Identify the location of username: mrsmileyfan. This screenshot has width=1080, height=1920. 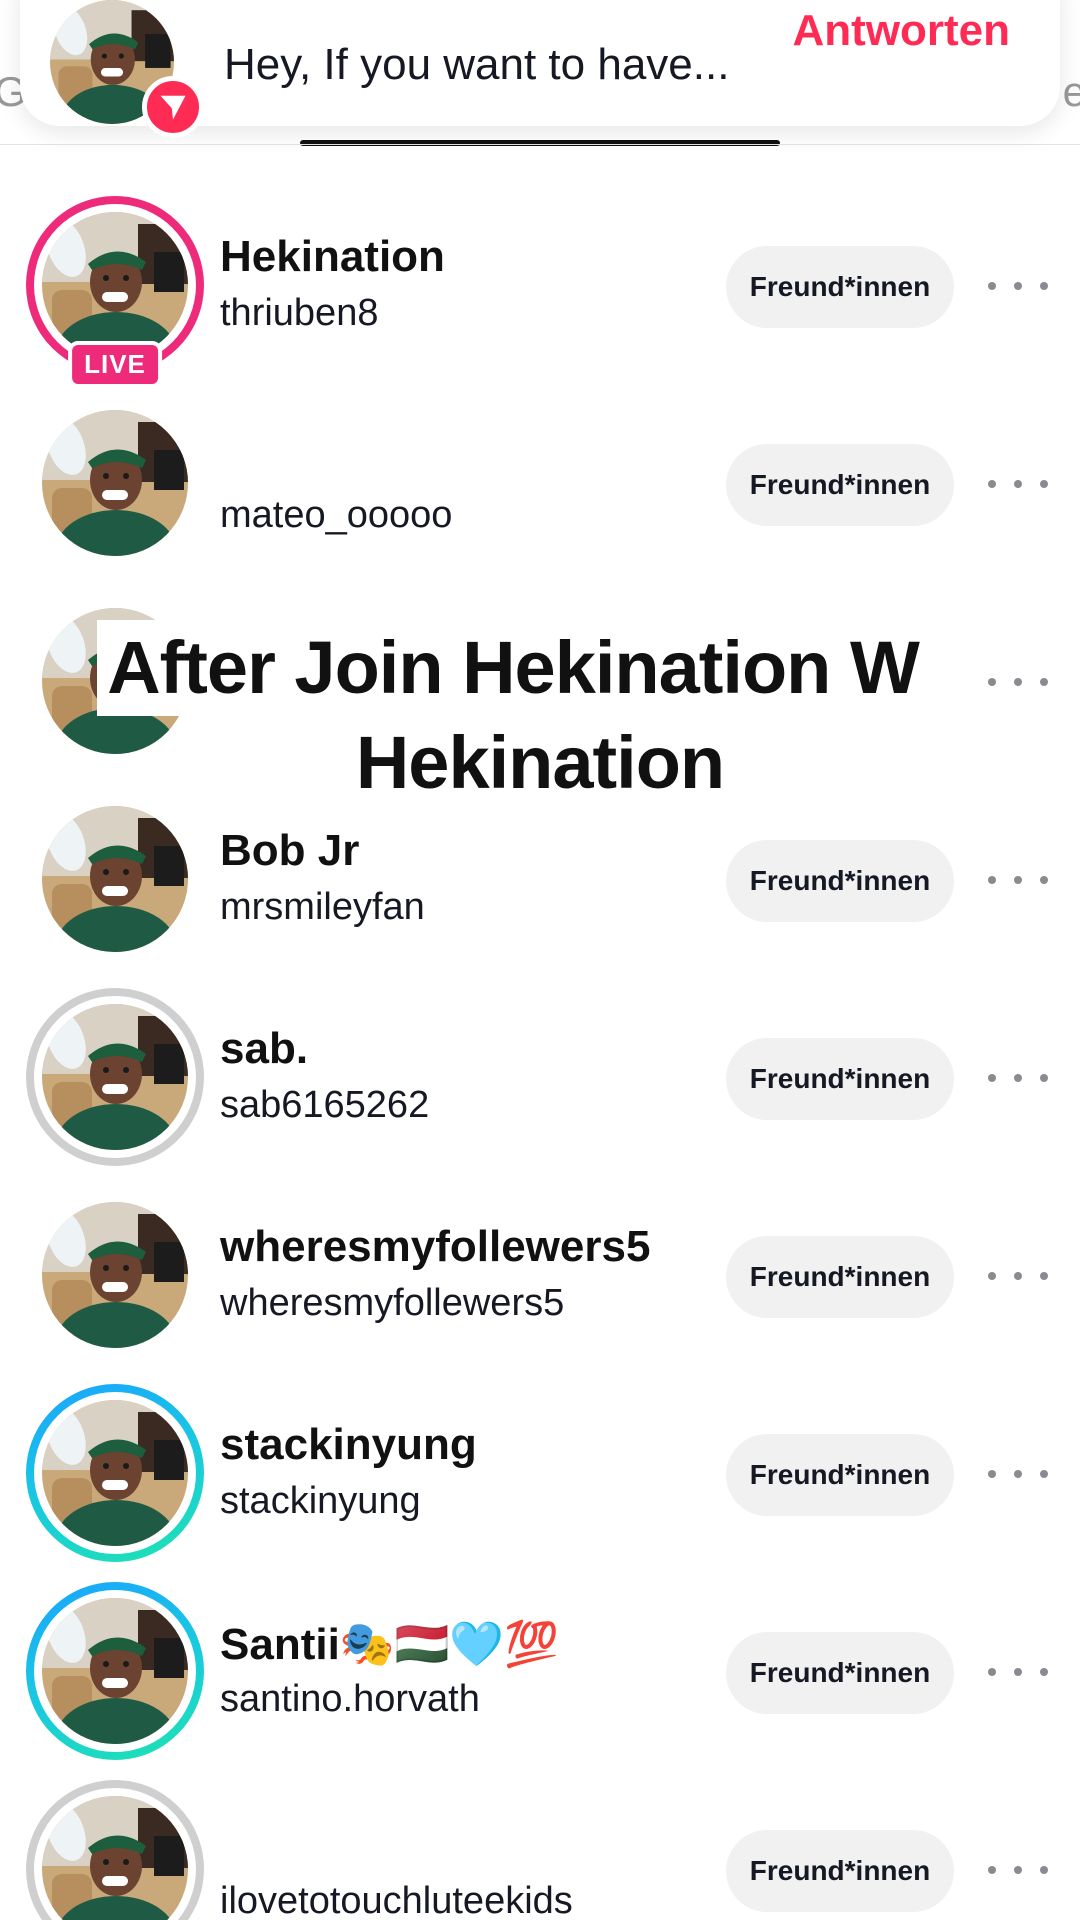
(322, 907).